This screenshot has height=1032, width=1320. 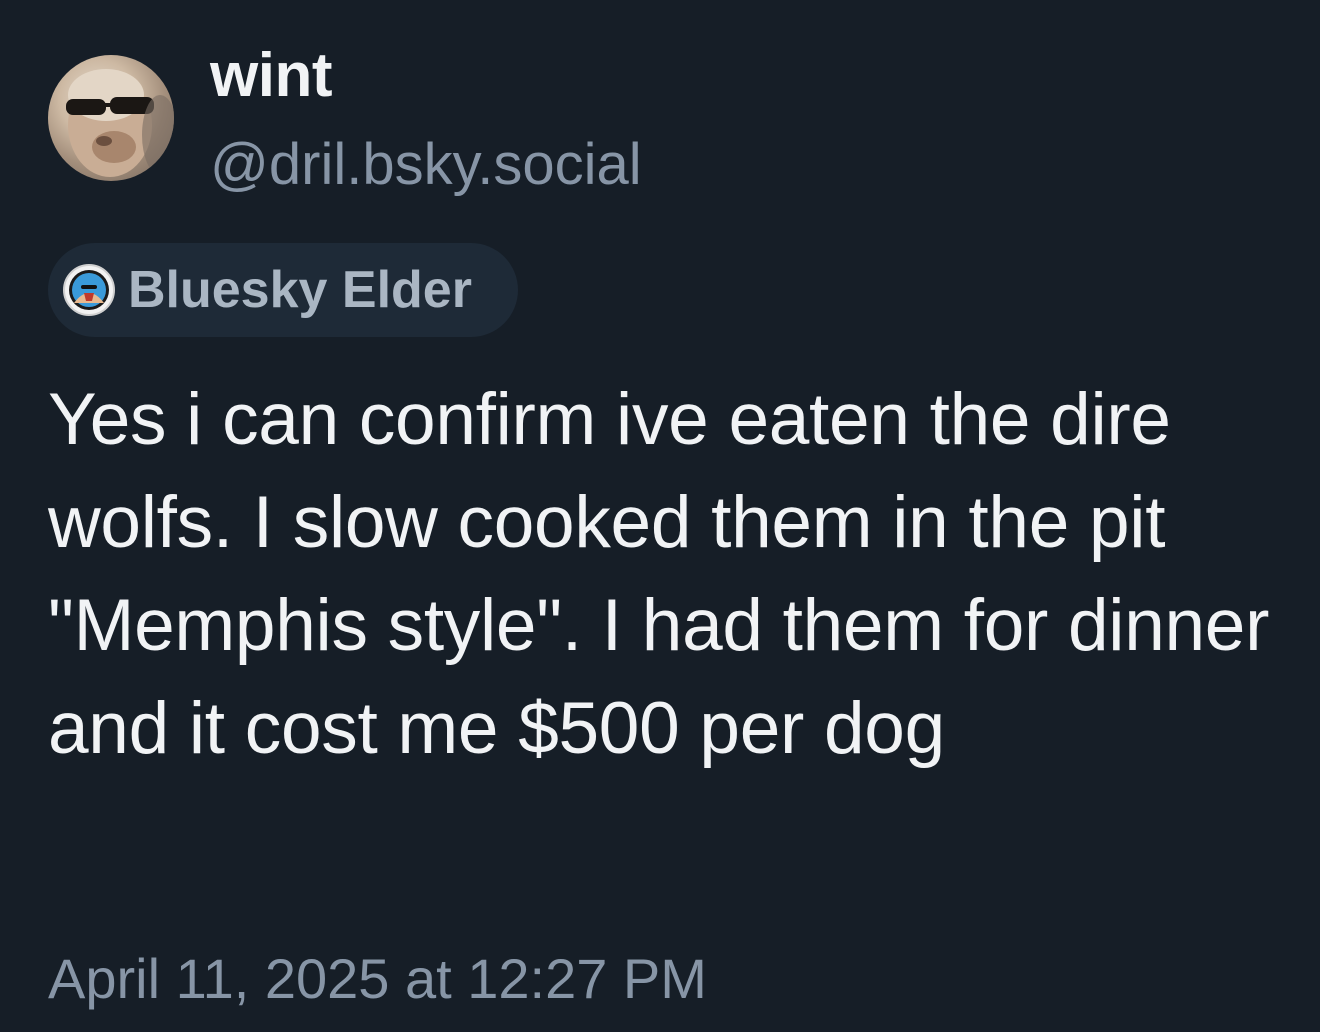 I want to click on author-handle: @dril.bsky.social, so click(x=426, y=165).